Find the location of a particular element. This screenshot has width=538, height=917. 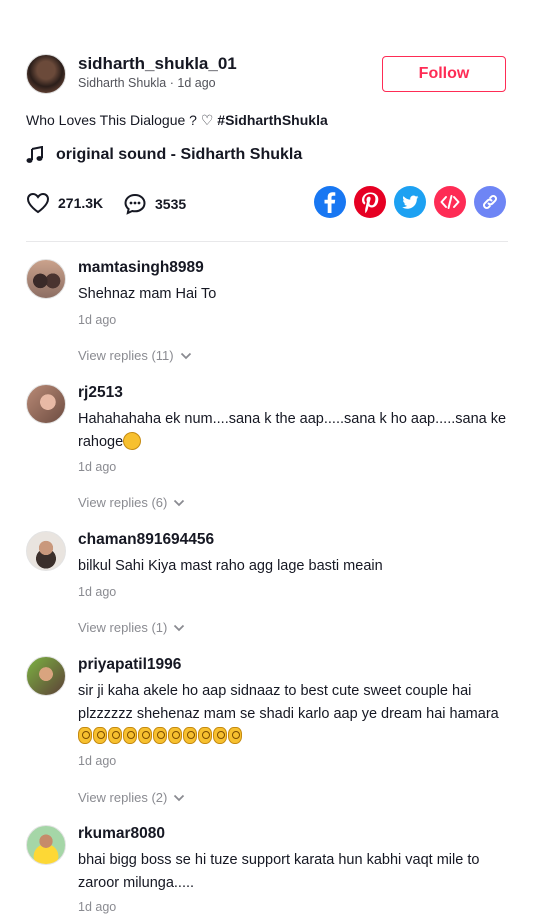

author-subline: Sidharth Shukla · 1d ago is located at coordinates (147, 83).